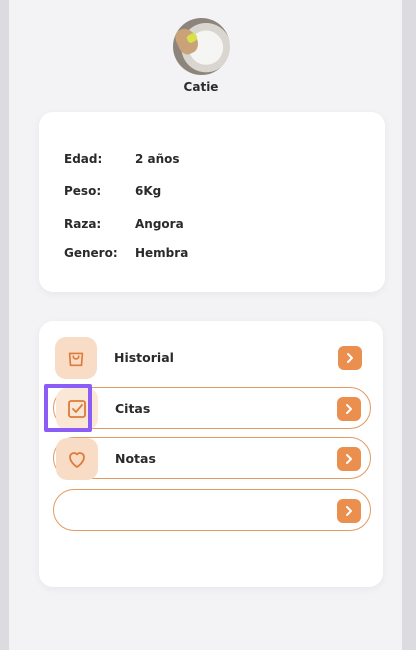  I want to click on selection-highlight, so click(68, 408).